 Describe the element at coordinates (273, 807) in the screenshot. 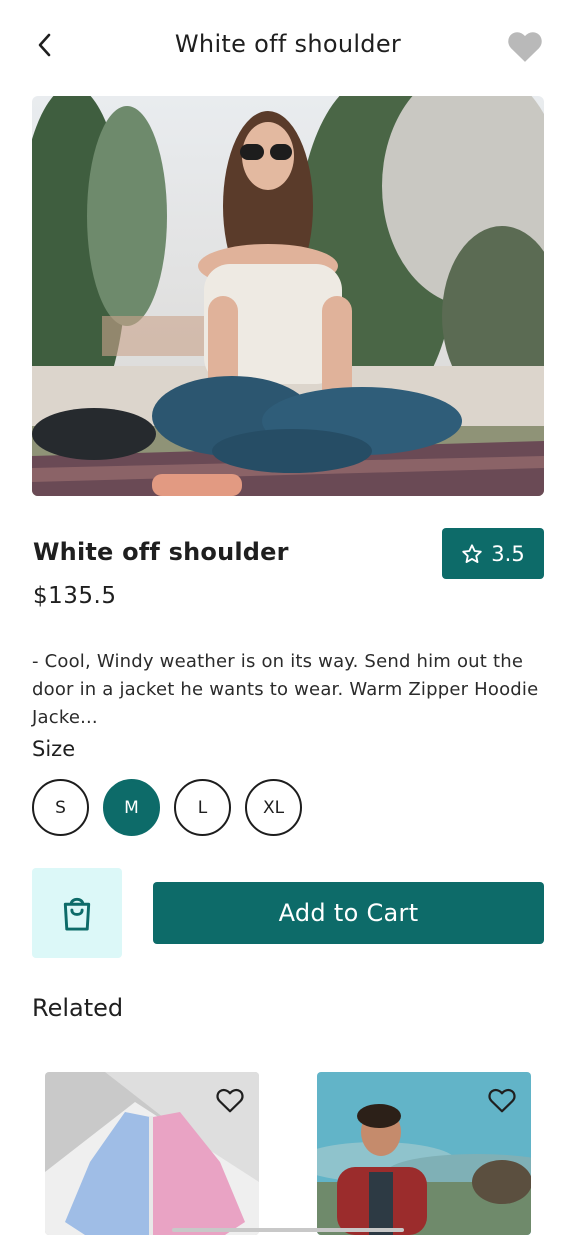

I see `size-option-xl: XL` at that location.